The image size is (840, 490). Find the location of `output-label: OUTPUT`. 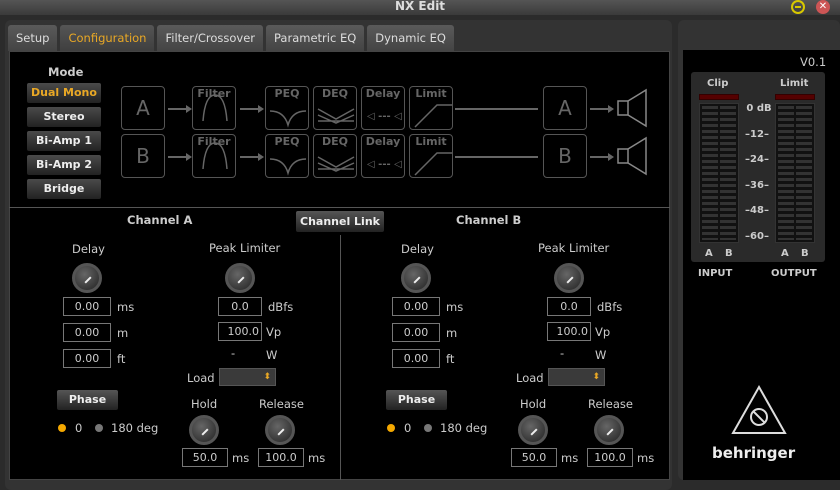

output-label: OUTPUT is located at coordinates (794, 273).